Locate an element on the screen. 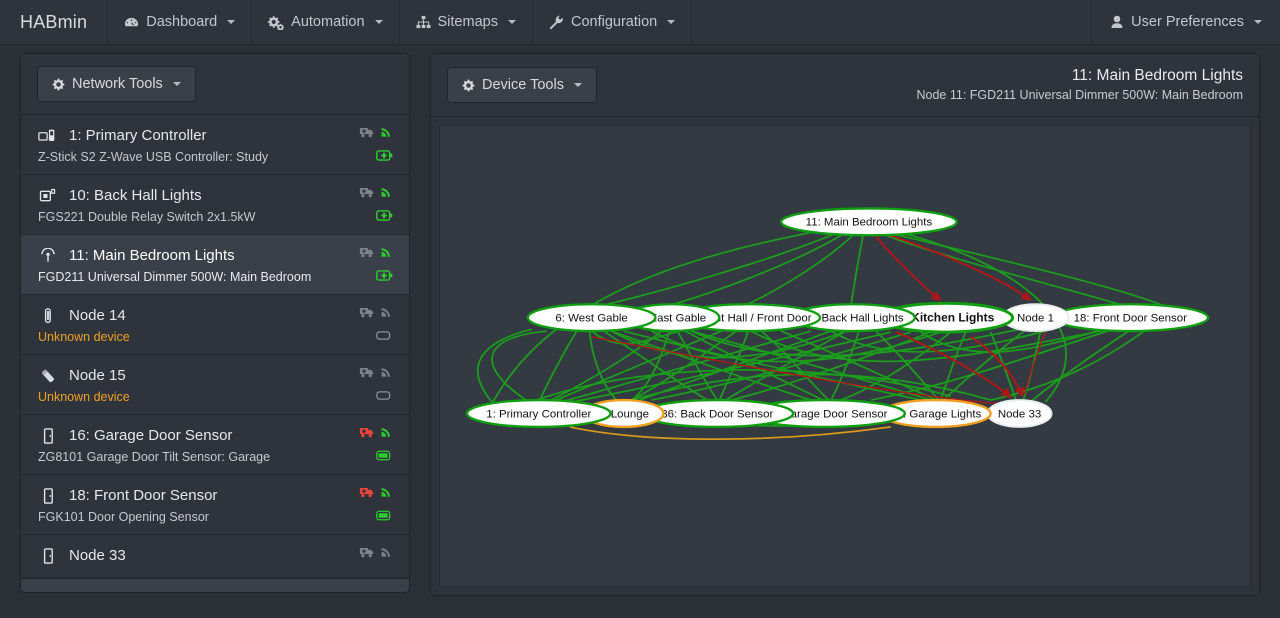 The height and width of the screenshot is (618, 1280). nav-automation-label: Automation is located at coordinates (328, 22).